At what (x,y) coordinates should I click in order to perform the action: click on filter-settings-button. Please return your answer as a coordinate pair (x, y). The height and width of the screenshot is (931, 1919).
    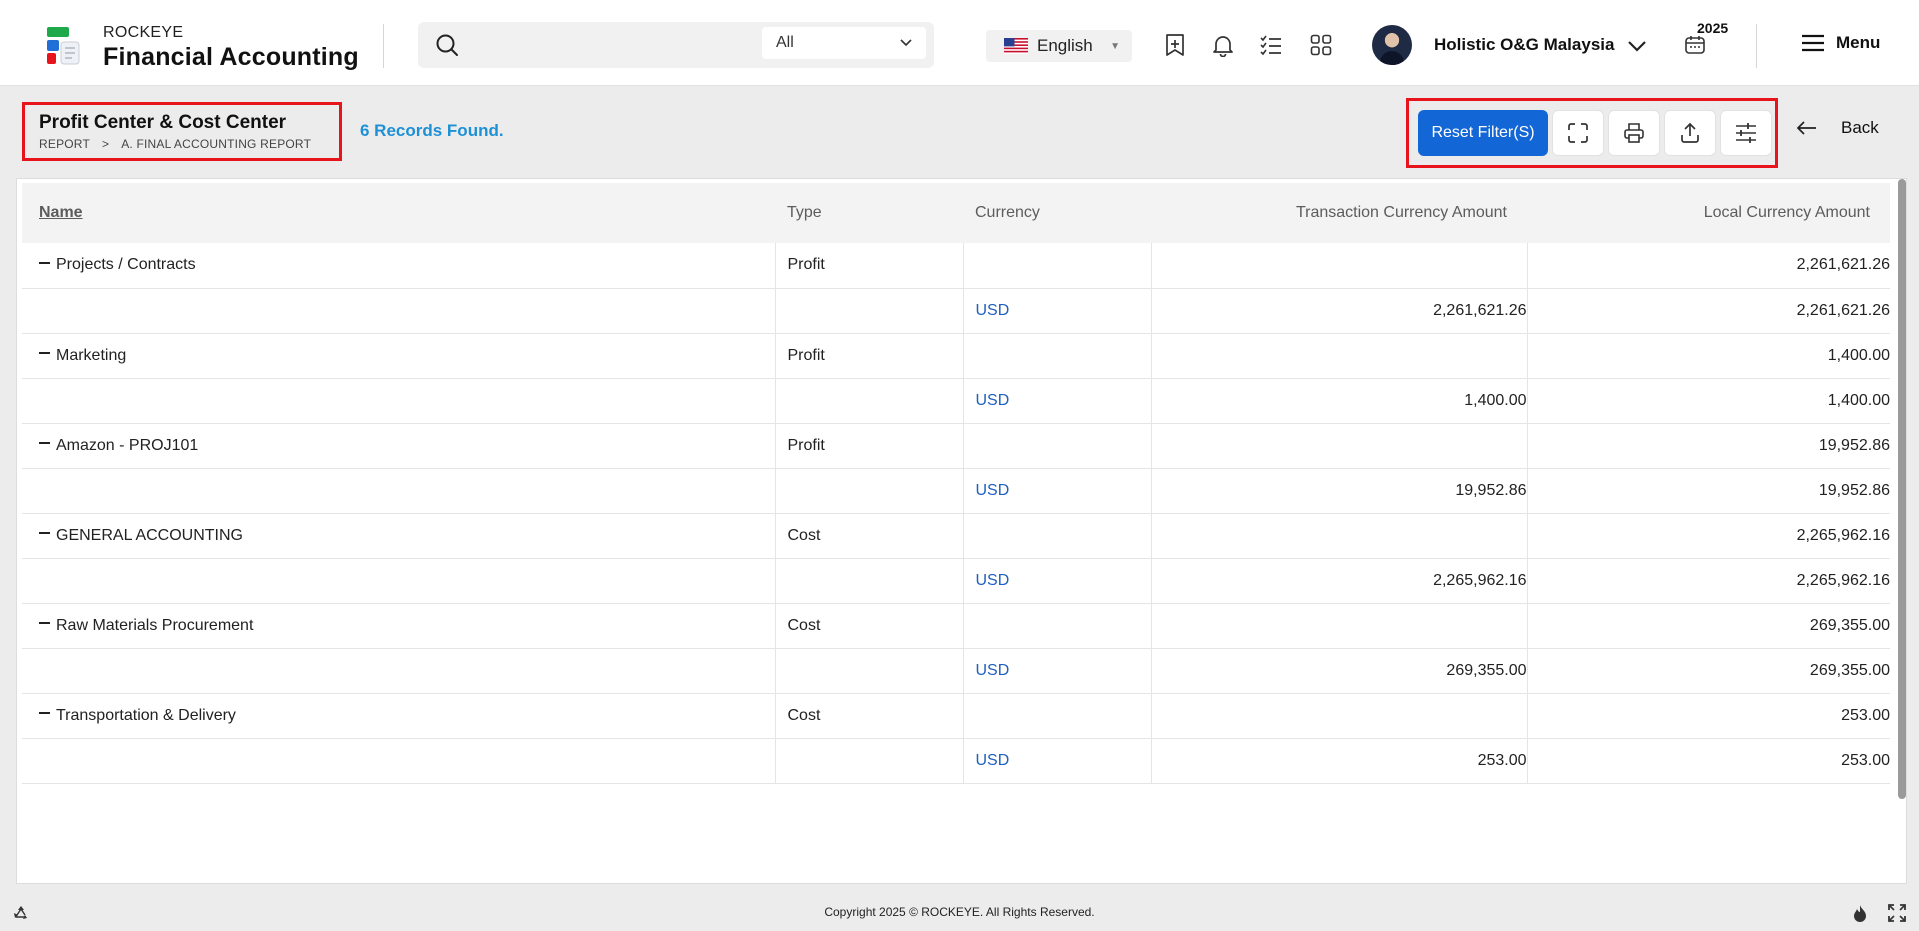
    Looking at the image, I should click on (1746, 133).